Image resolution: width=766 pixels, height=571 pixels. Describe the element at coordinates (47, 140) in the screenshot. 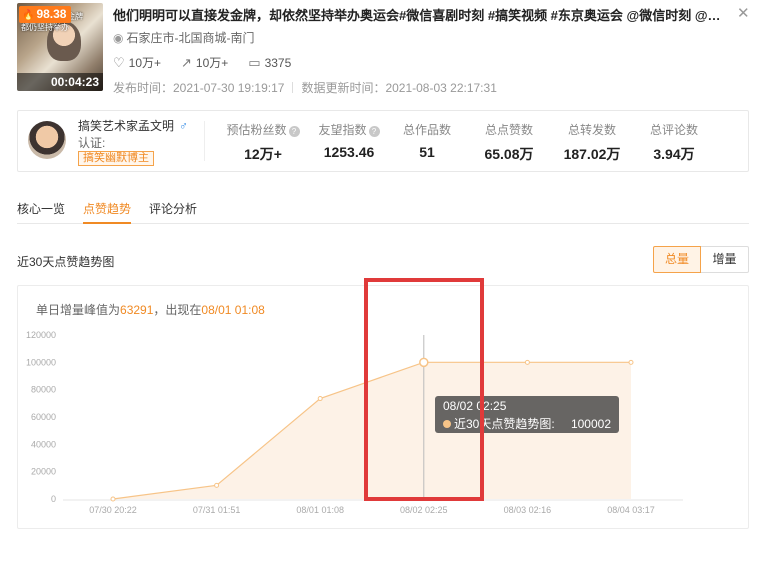

I see `author-avatar` at that location.